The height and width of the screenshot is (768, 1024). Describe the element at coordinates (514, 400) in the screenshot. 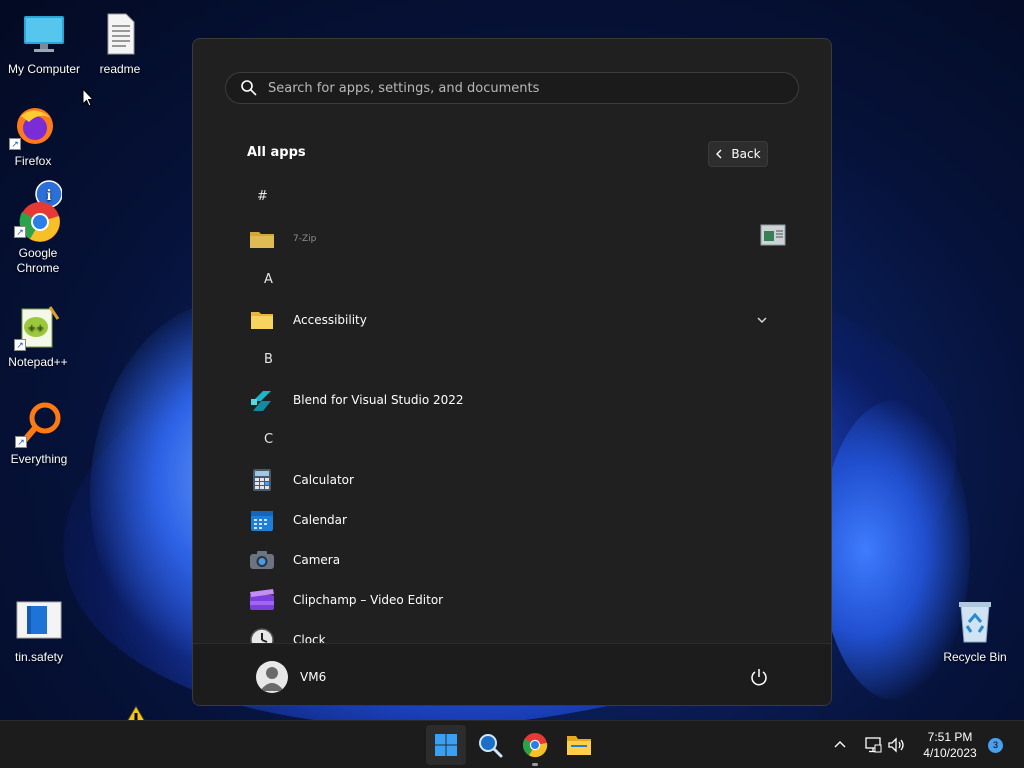

I see `app-item-blend-for-visual-studio-2022: Blend for Visual Studio 2022` at that location.